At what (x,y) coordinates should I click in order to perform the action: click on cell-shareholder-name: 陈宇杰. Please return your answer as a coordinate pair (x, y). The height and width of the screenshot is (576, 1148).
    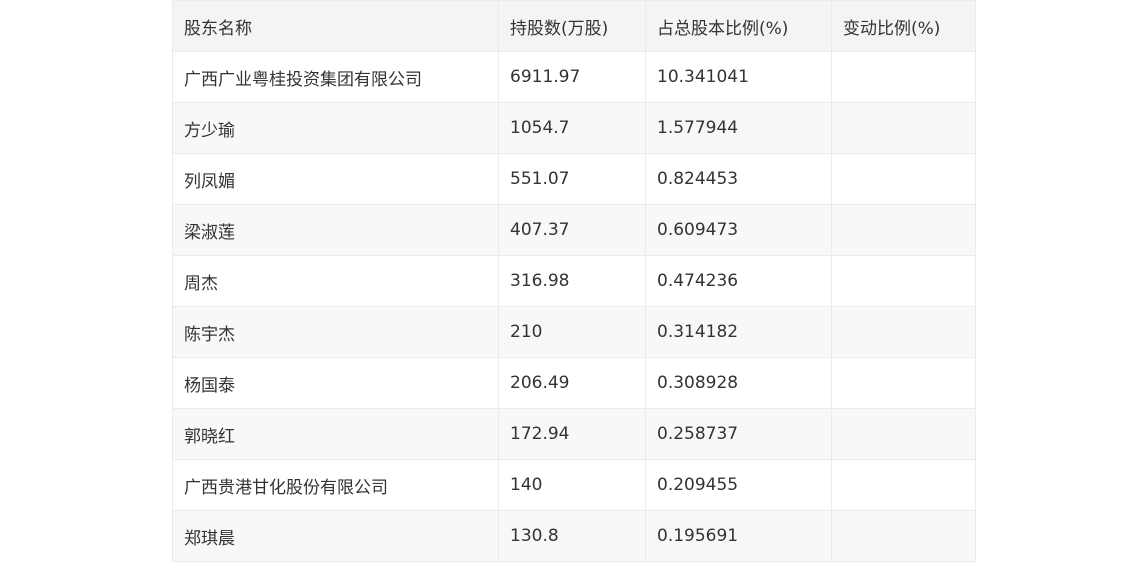
    Looking at the image, I should click on (335, 332).